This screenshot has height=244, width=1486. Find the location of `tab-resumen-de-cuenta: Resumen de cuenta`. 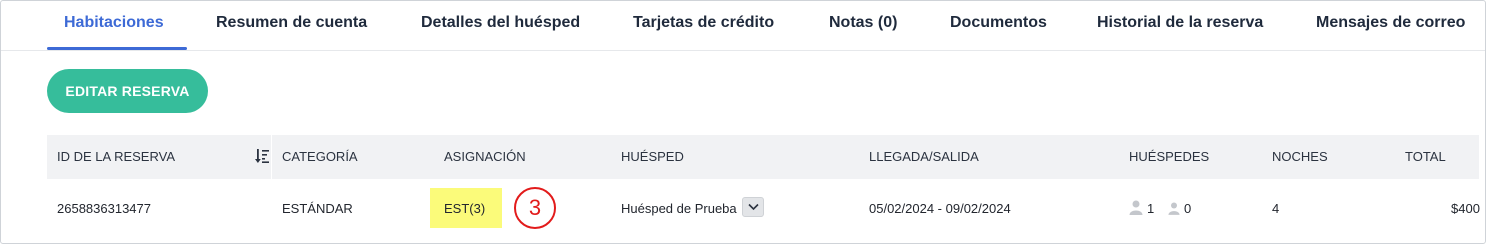

tab-resumen-de-cuenta: Resumen de cuenta is located at coordinates (291, 23).